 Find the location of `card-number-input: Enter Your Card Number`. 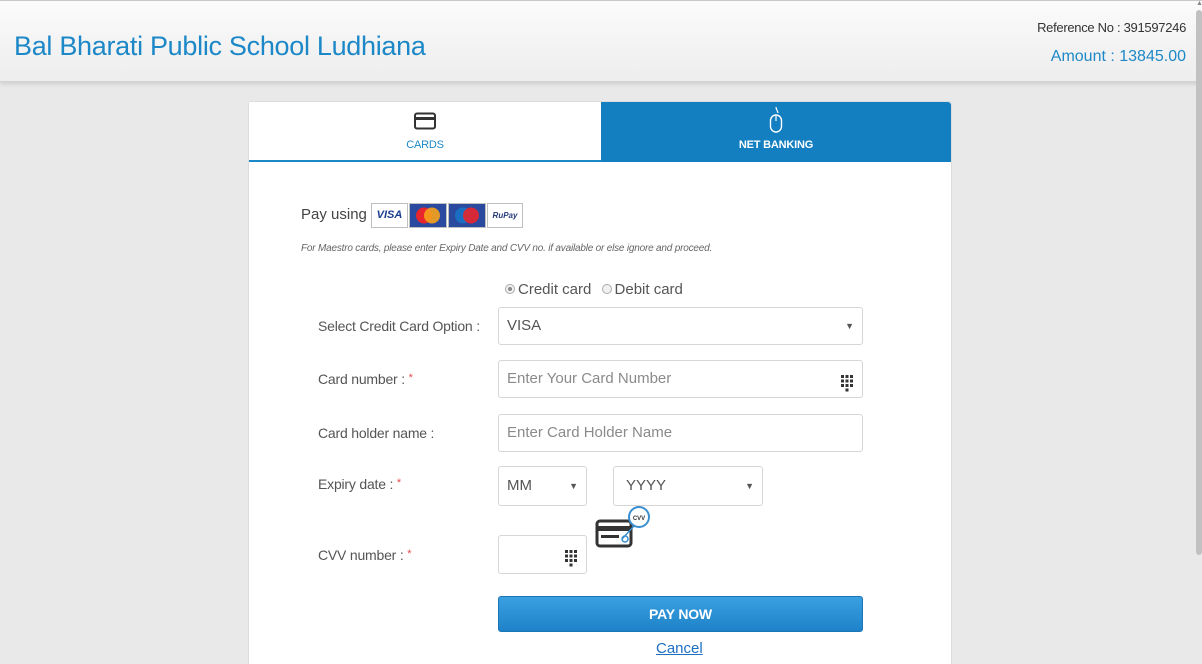

card-number-input: Enter Your Card Number is located at coordinates (680, 379).